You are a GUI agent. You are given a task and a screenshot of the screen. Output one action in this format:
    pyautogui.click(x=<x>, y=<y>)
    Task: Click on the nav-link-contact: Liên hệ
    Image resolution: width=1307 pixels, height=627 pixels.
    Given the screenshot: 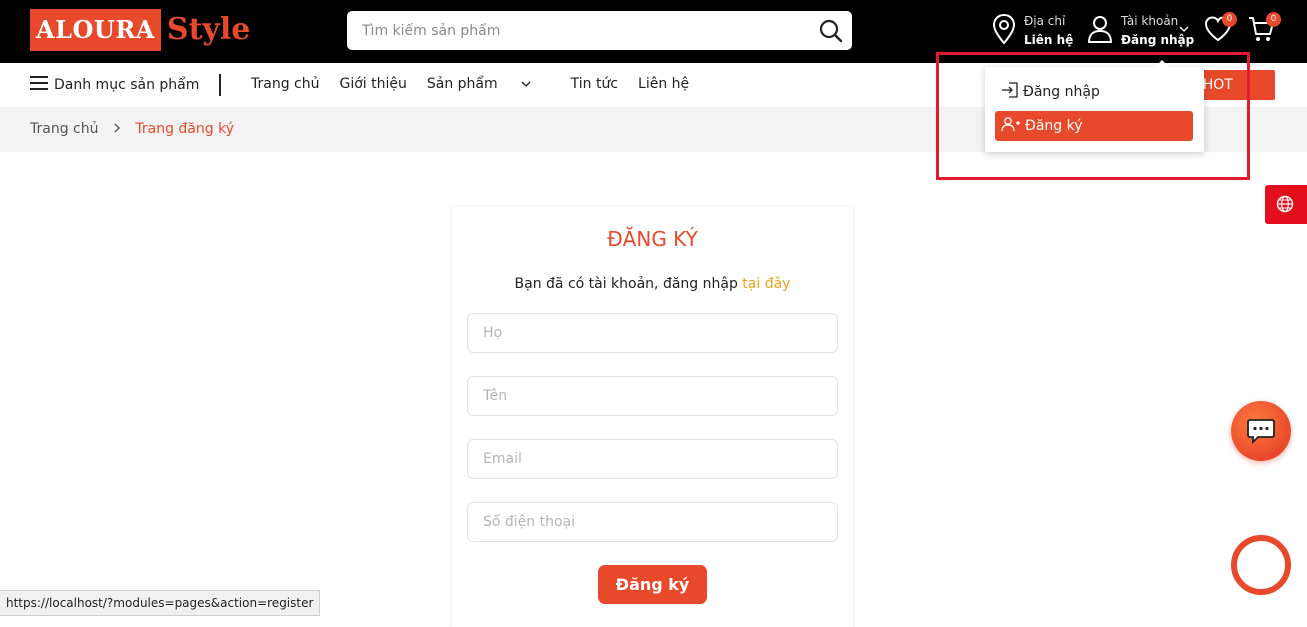 What is the action you would take?
    pyautogui.click(x=663, y=84)
    